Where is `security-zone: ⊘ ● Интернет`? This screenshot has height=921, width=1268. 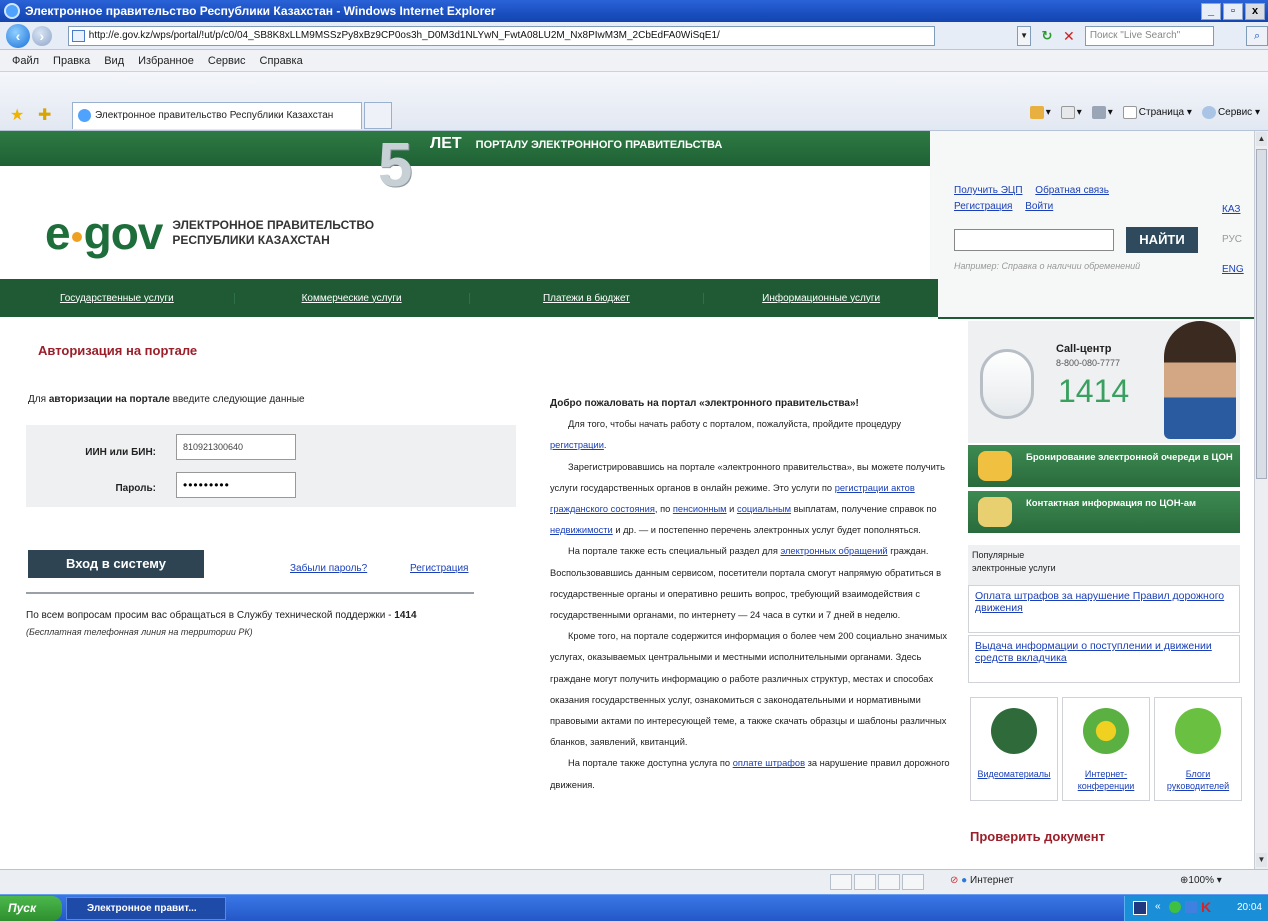 security-zone: ⊘ ● Интернет is located at coordinates (982, 880).